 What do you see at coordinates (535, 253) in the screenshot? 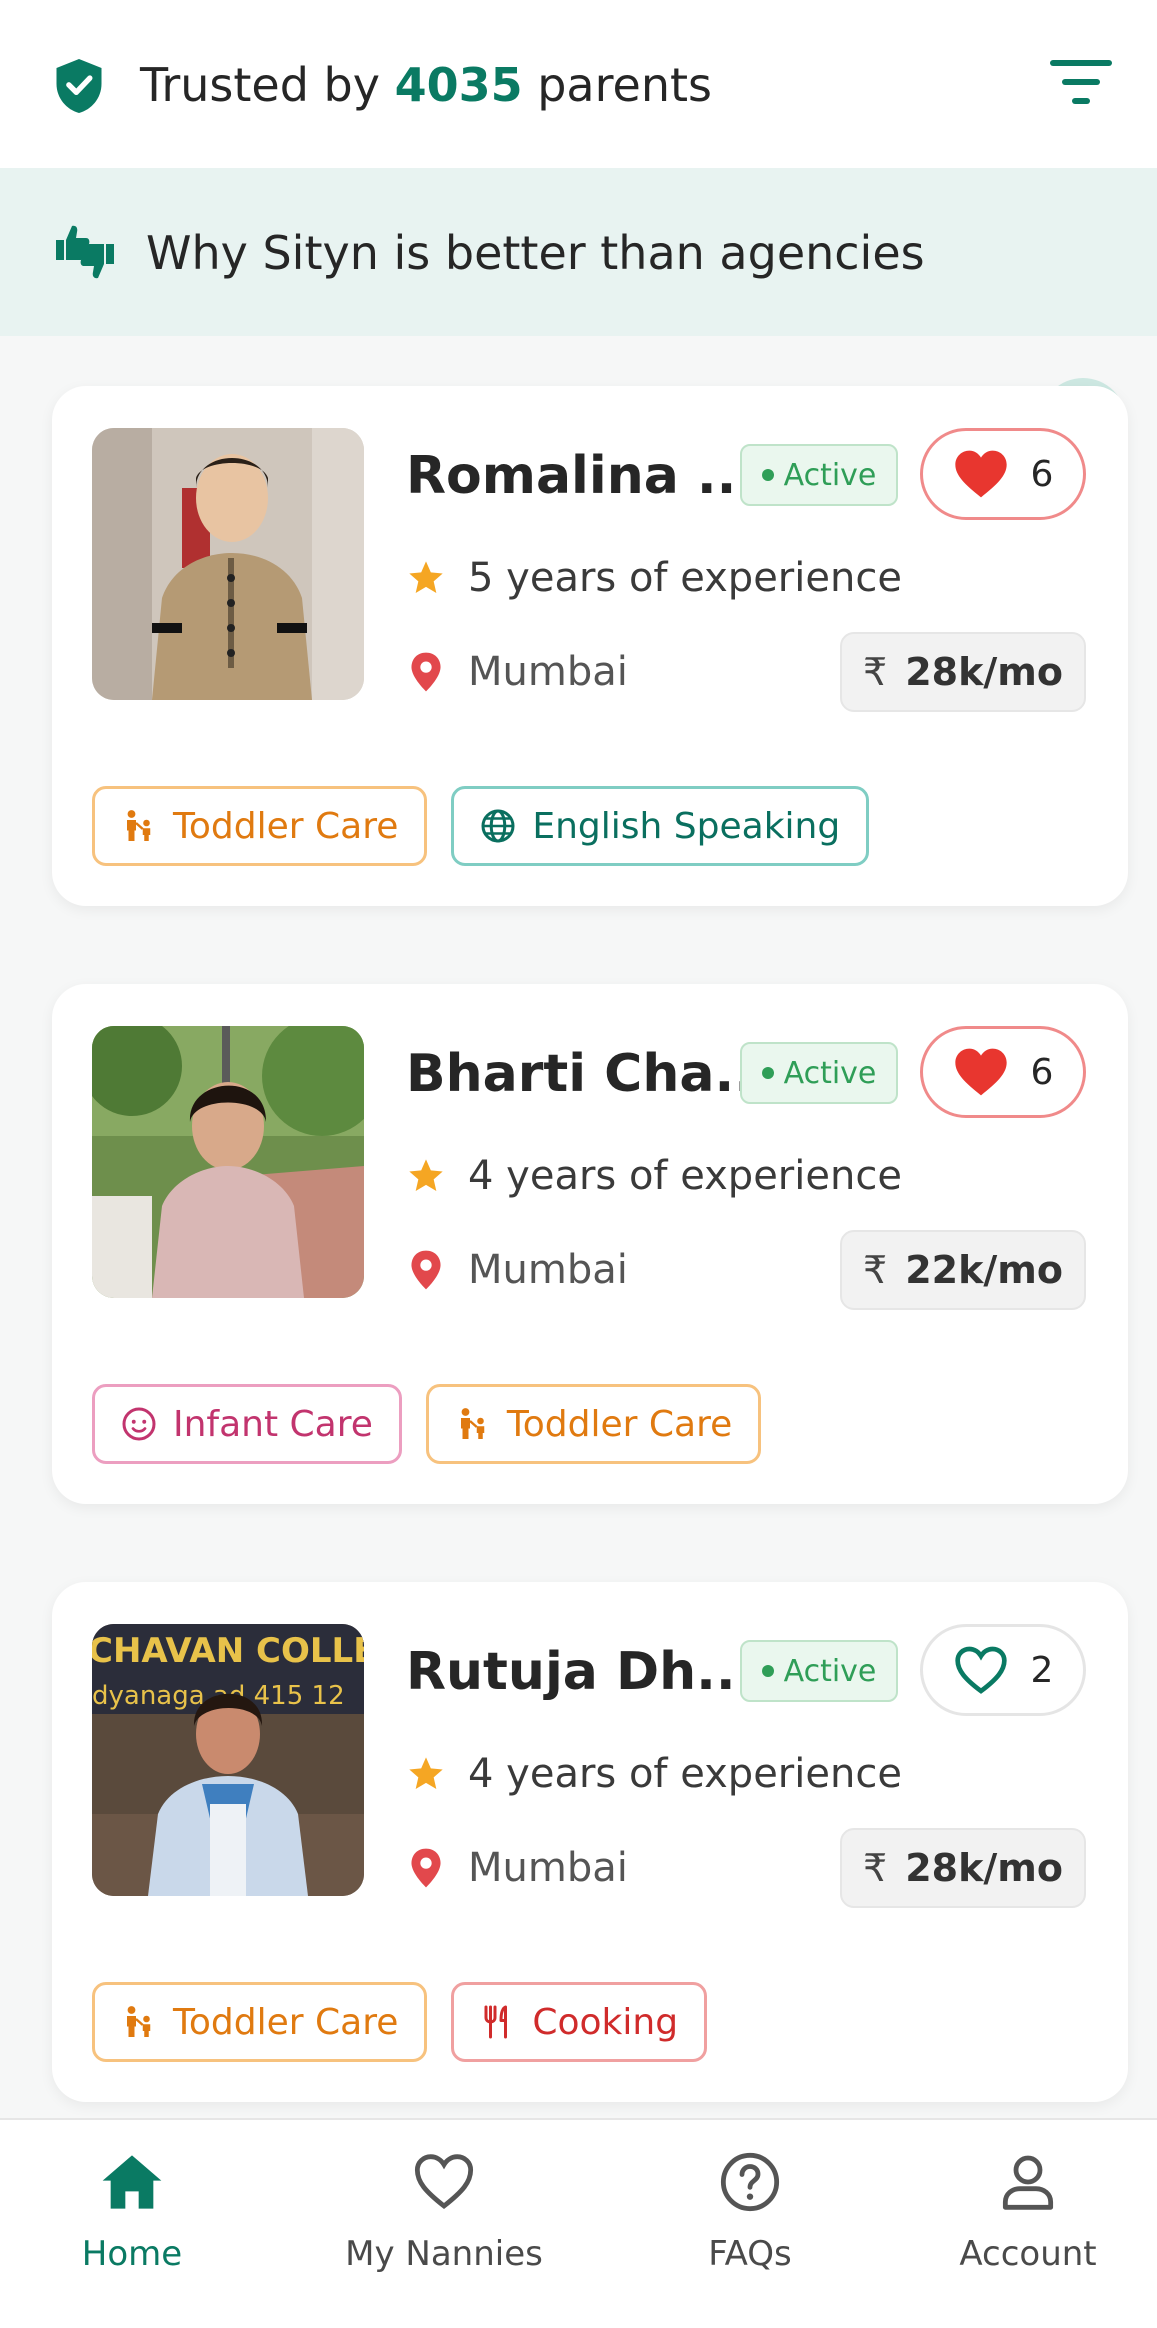
I see `banner-text: Why Sityn is better than agencies` at bounding box center [535, 253].